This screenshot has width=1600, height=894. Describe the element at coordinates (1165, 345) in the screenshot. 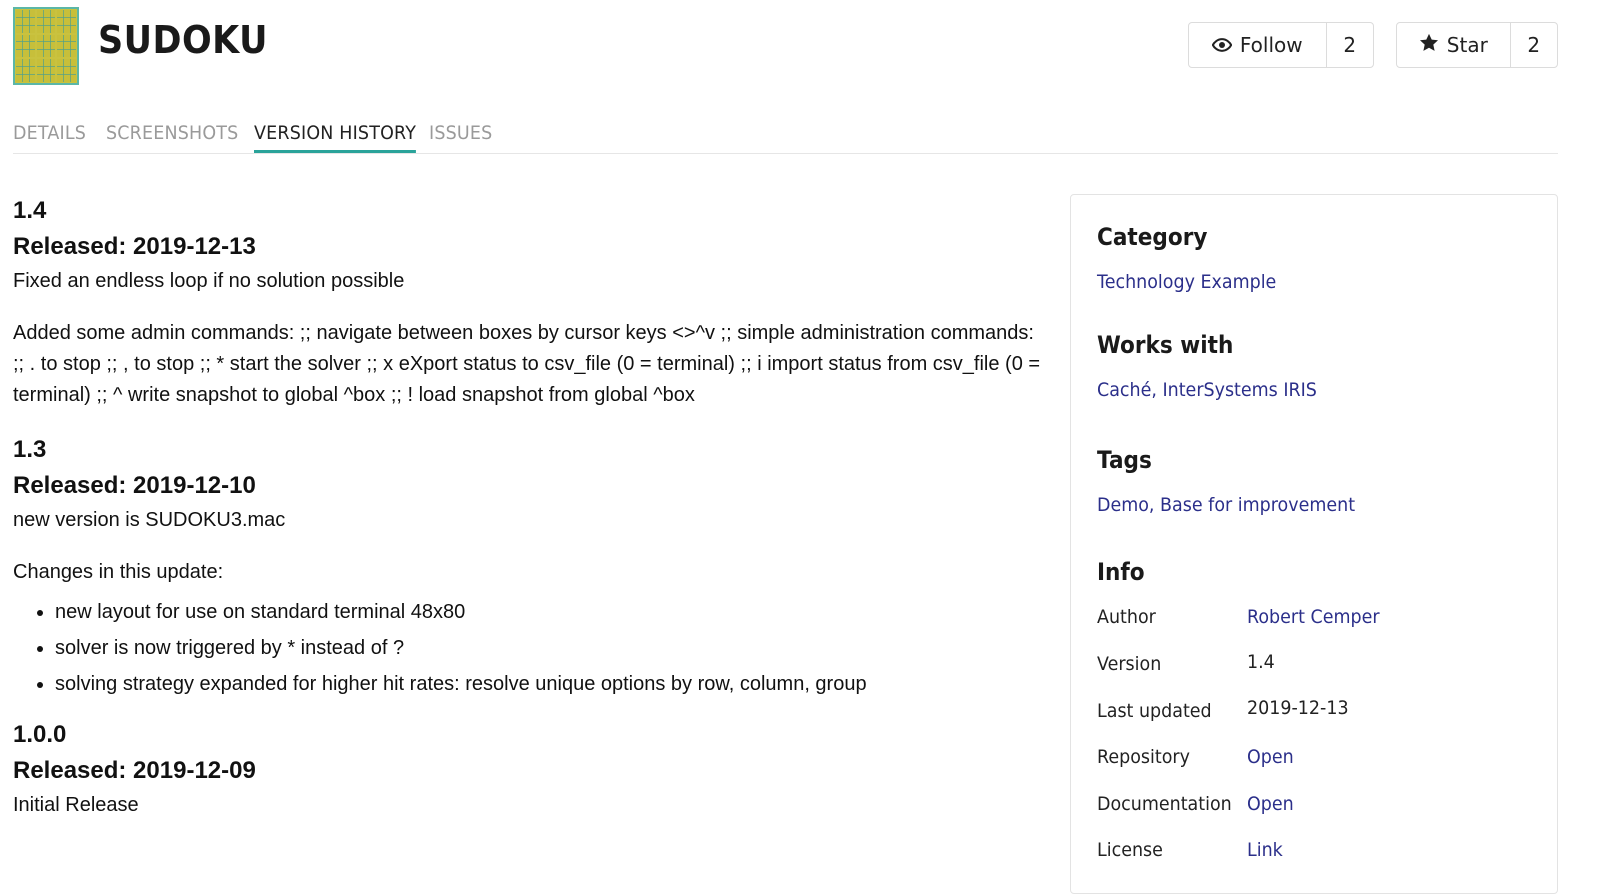

I see `works-with-heading: Works with` at that location.